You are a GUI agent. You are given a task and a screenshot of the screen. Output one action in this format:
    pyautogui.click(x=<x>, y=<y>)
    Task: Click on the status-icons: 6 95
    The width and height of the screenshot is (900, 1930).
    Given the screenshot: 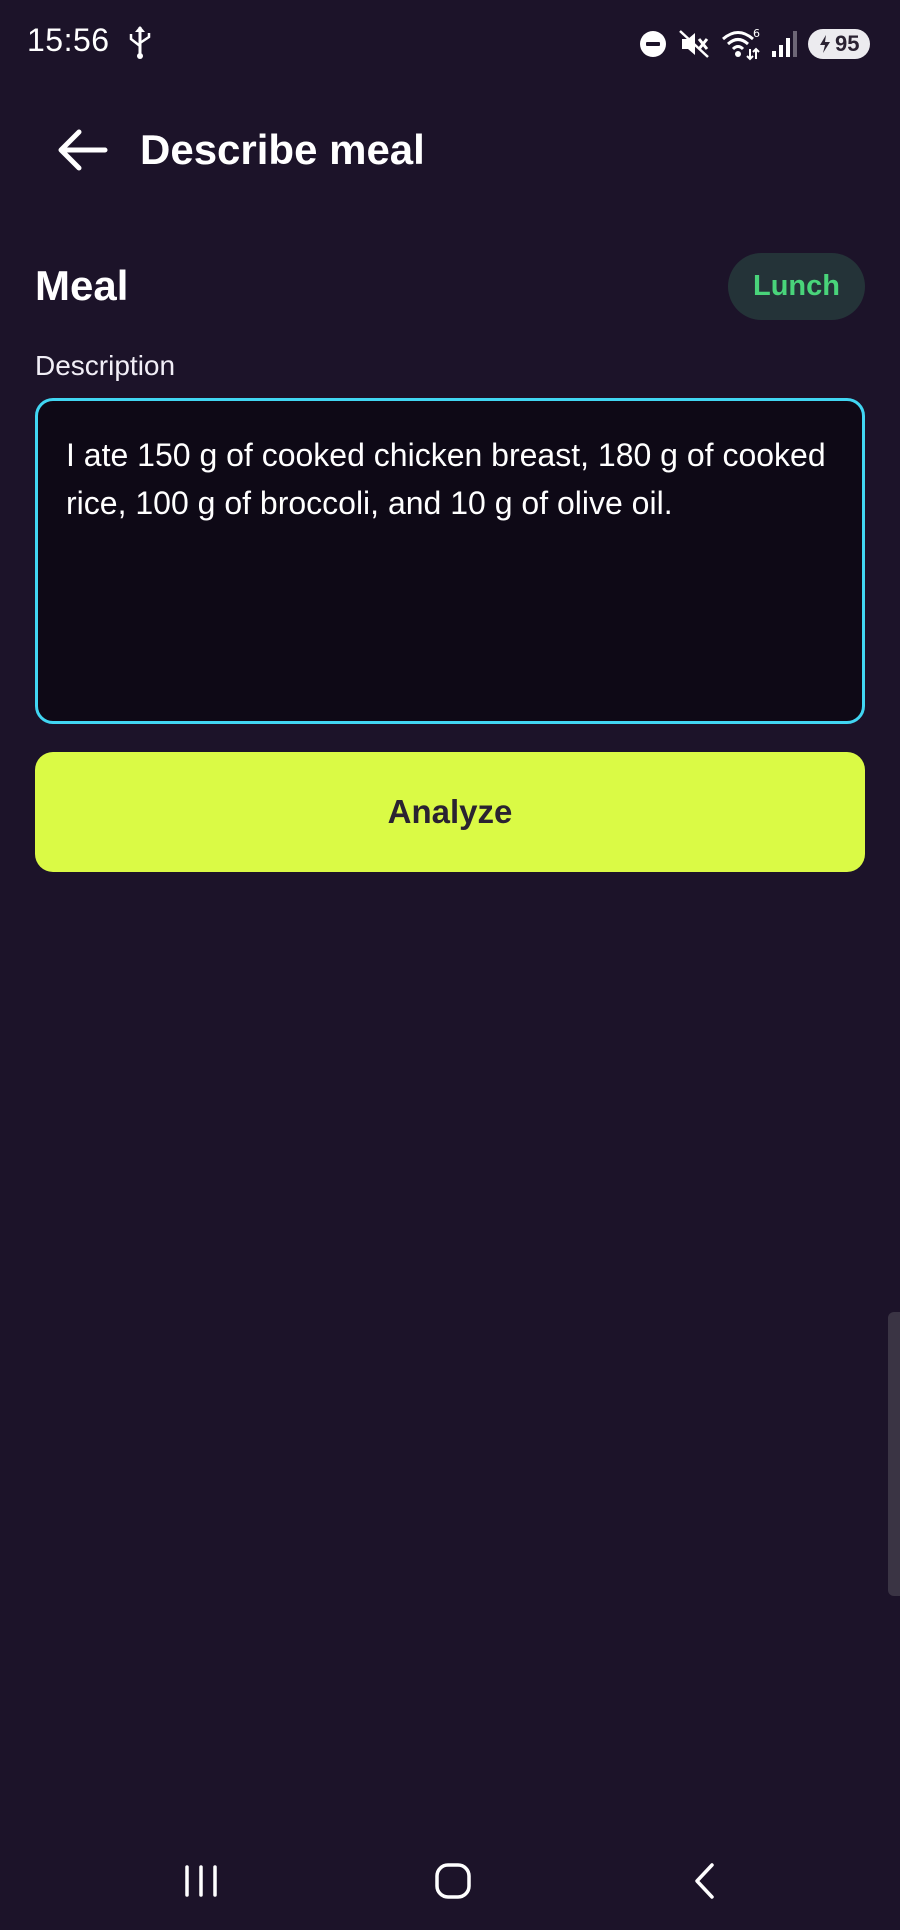 What is the action you would take?
    pyautogui.click(x=754, y=44)
    